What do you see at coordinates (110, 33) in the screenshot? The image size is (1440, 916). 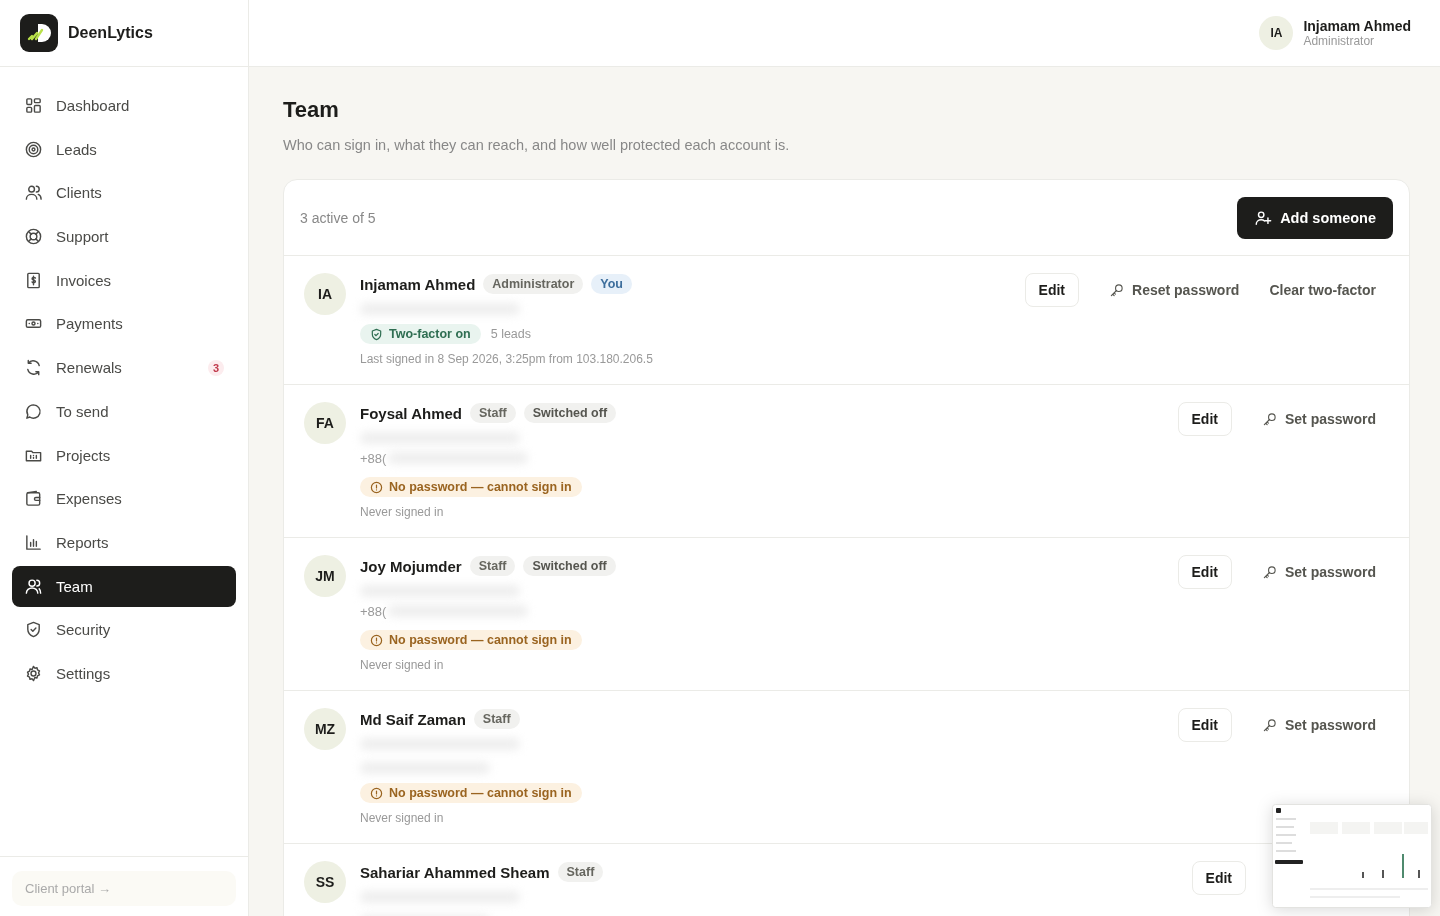 I see `brand-name: DeenLytics` at bounding box center [110, 33].